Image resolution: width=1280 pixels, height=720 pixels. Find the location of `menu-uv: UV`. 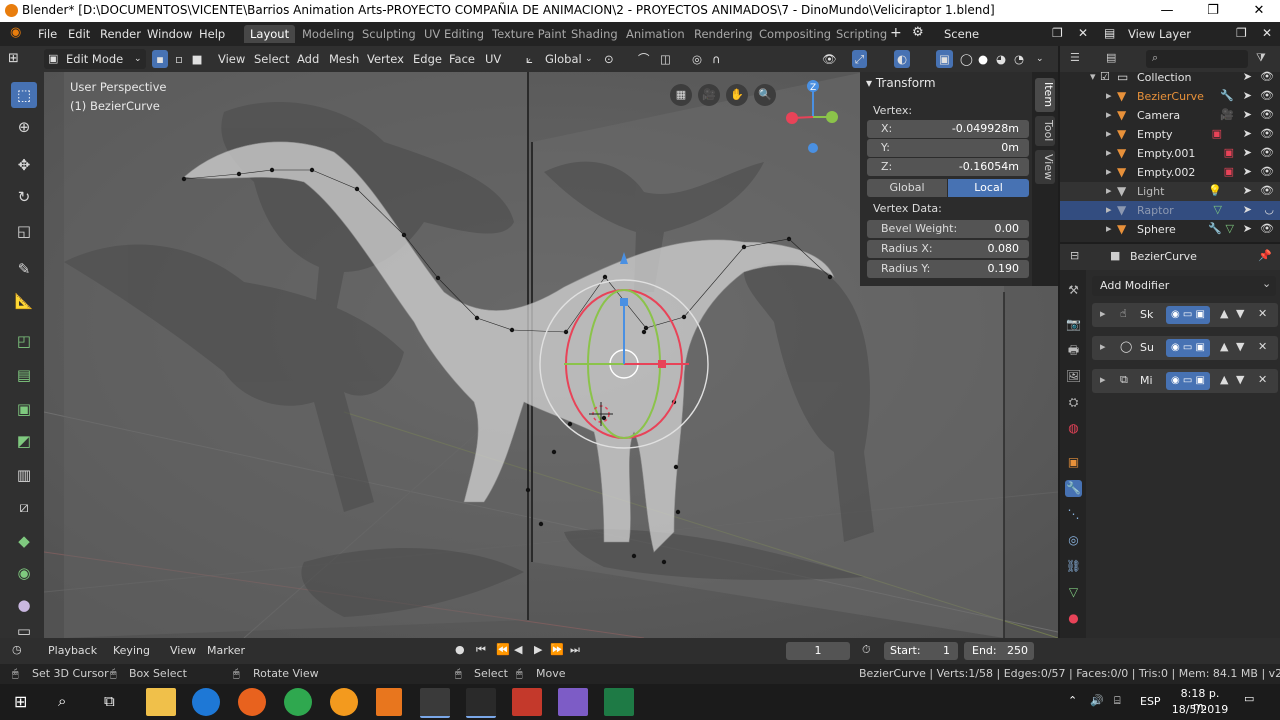

menu-uv: UV is located at coordinates (493, 59).